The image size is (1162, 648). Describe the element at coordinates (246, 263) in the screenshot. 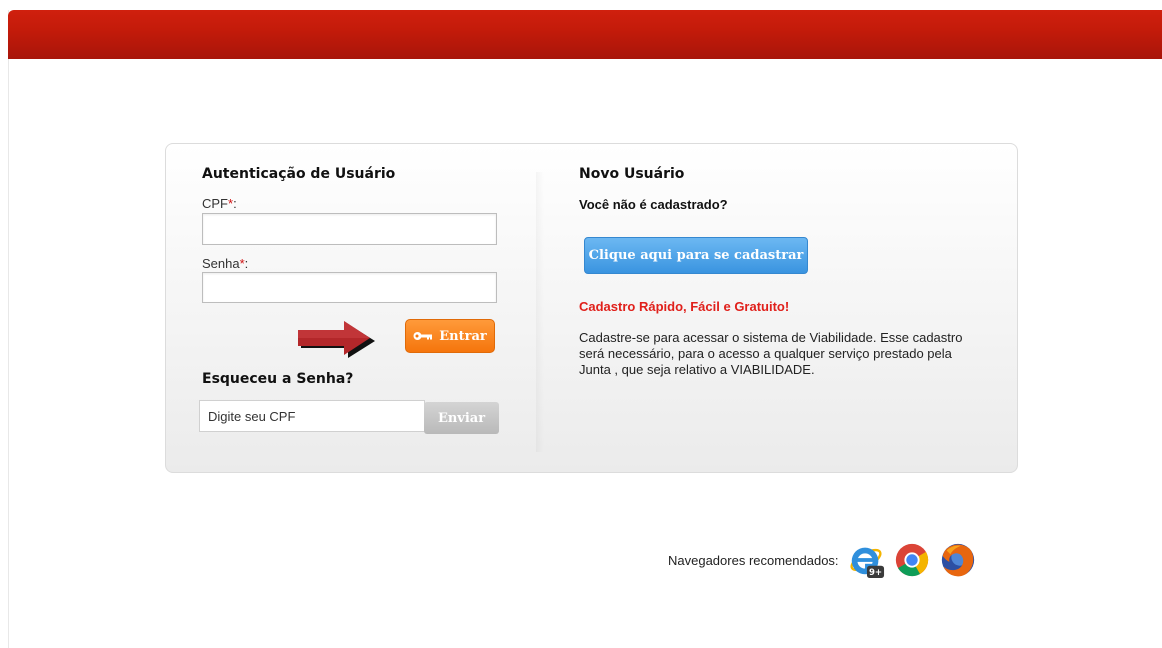

I see `senha-label-colon: :` at that location.